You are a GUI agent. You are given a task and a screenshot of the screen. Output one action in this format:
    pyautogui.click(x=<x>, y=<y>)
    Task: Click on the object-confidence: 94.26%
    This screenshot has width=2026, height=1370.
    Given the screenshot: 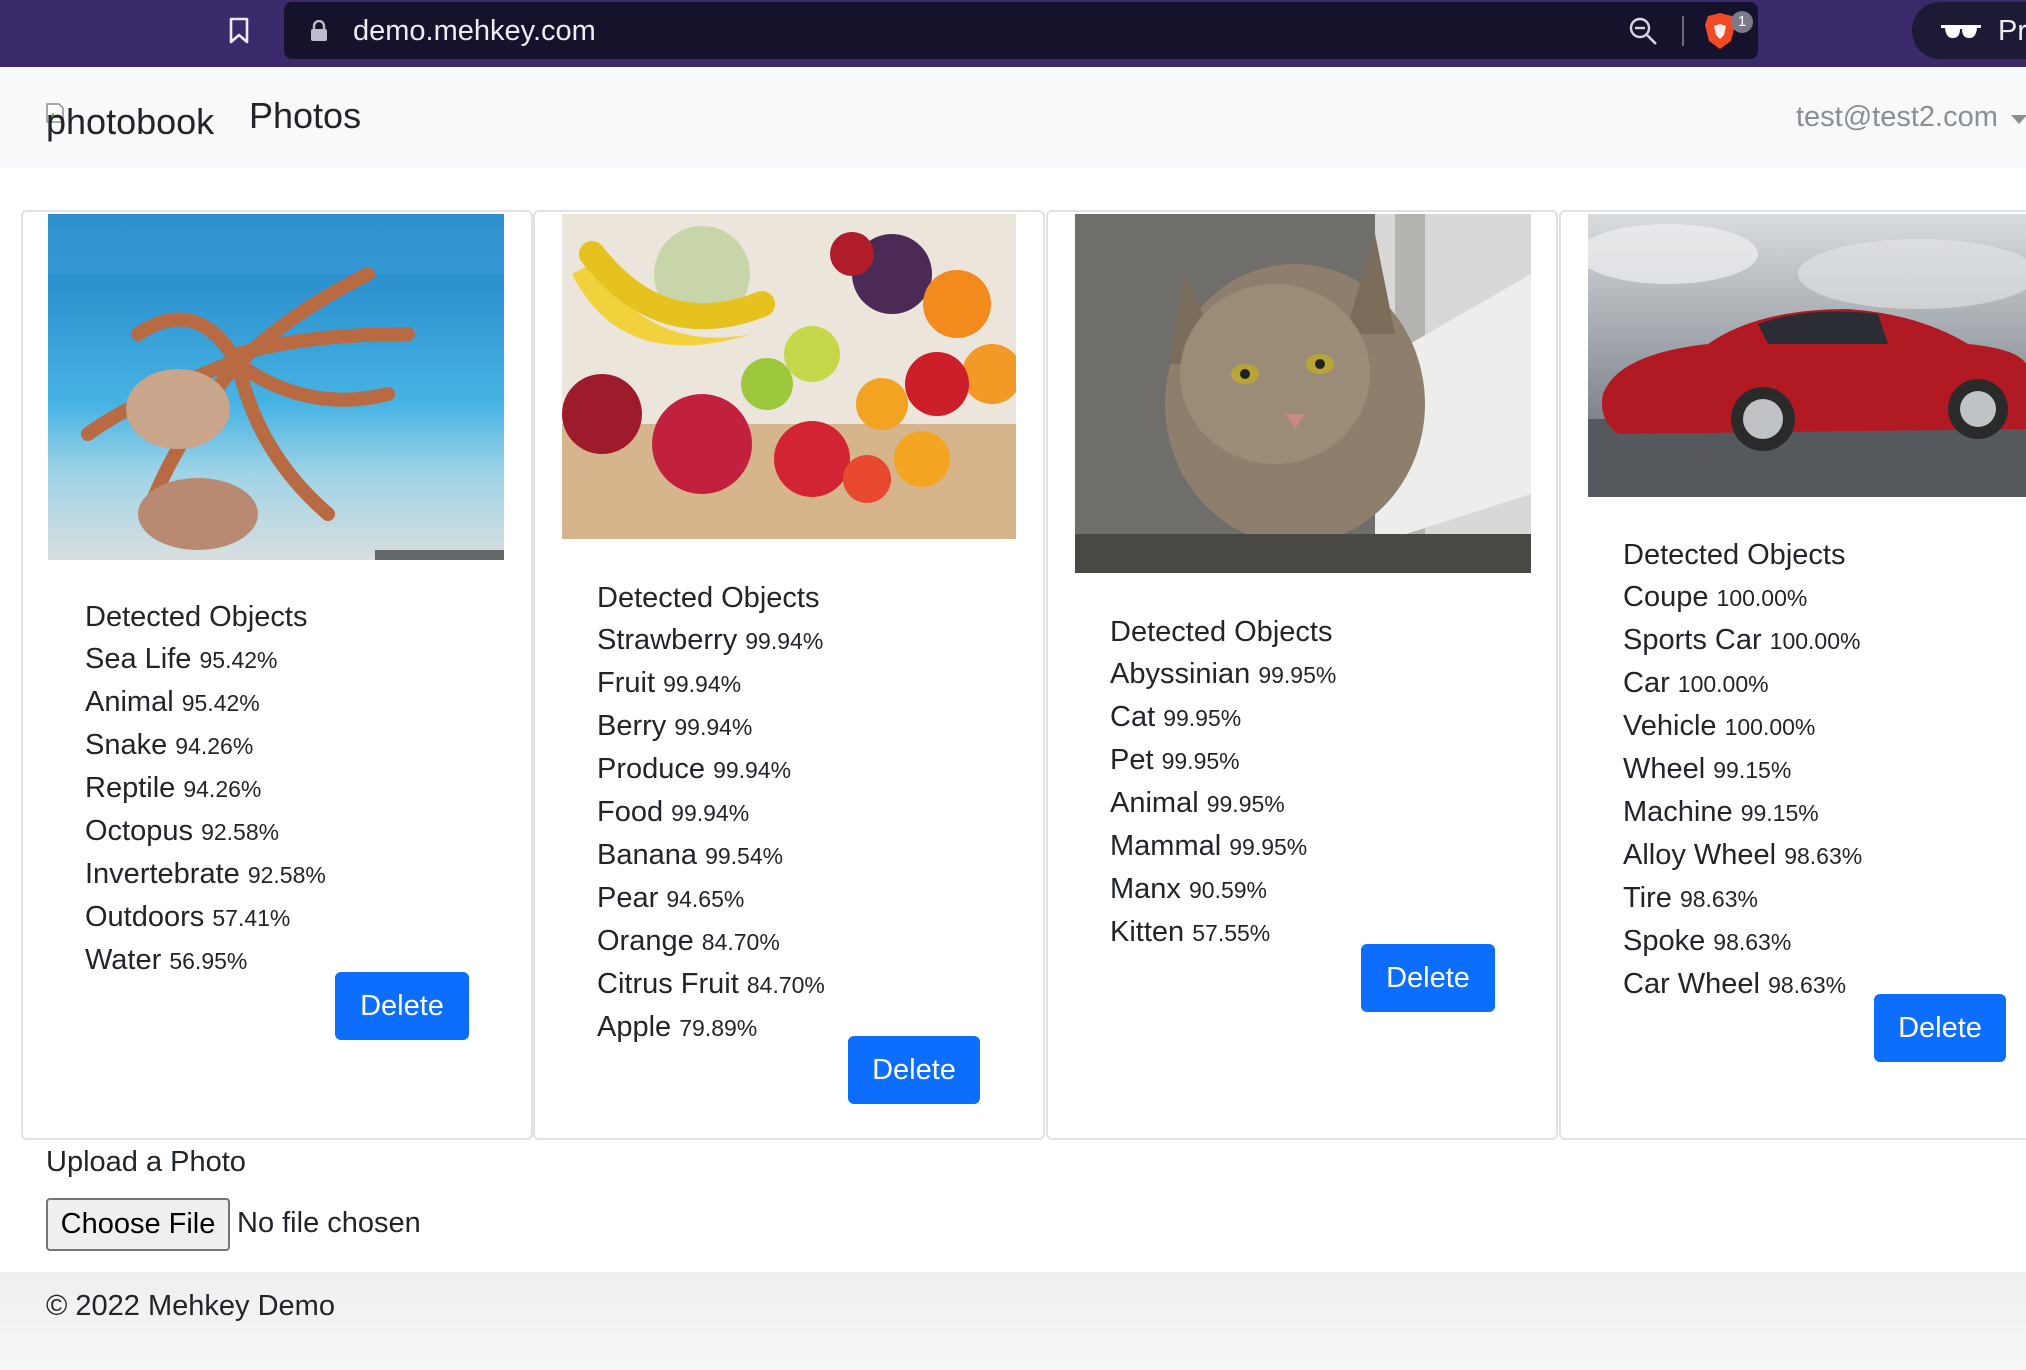 What is the action you would take?
    pyautogui.click(x=222, y=789)
    